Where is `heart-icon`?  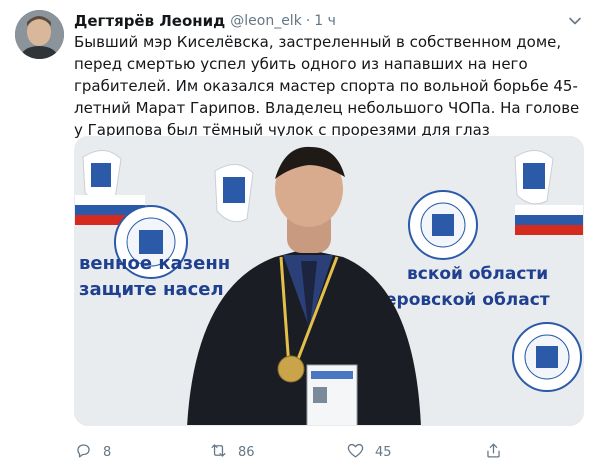 heart-icon is located at coordinates (355, 452).